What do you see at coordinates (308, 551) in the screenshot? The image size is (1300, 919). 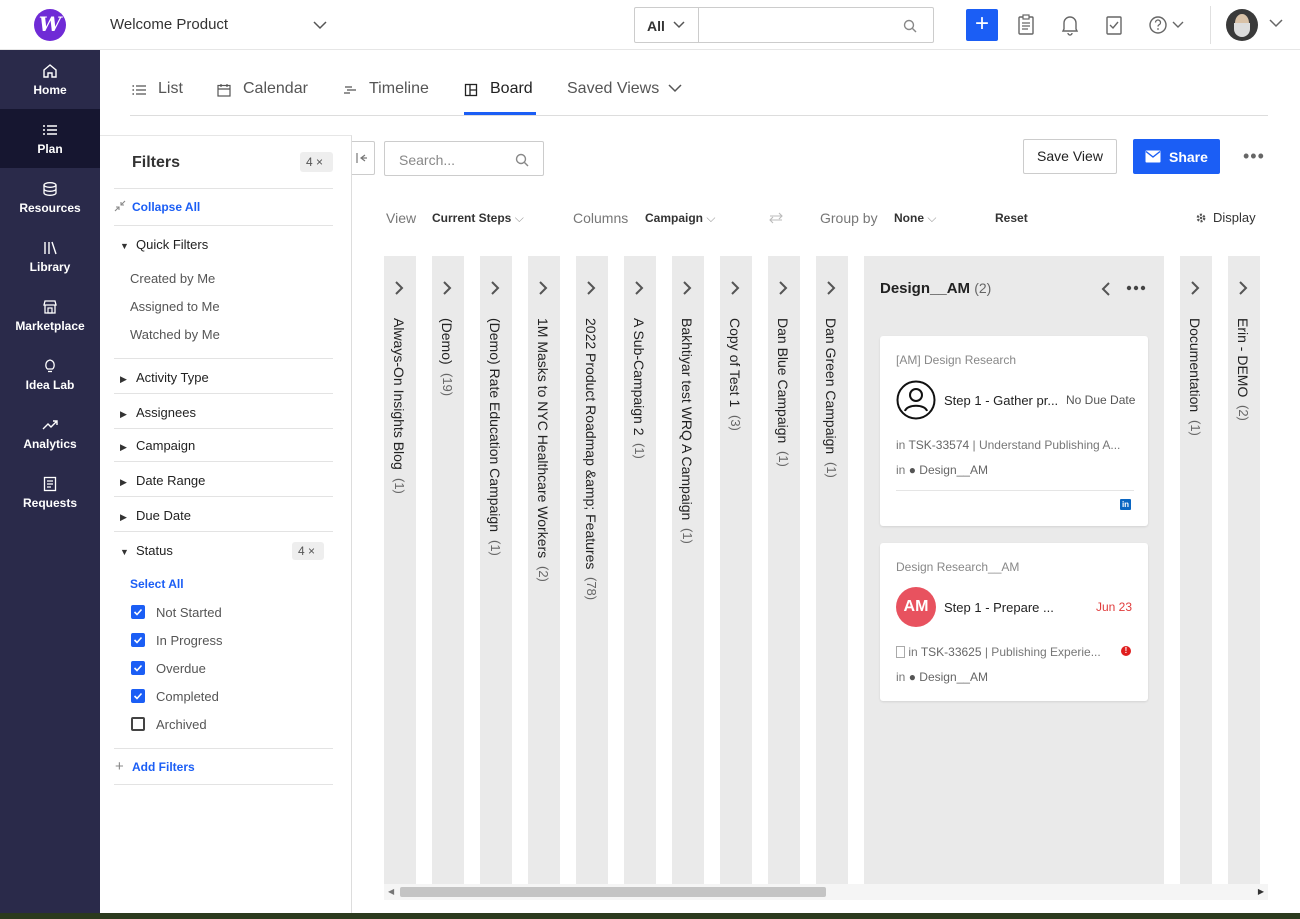 I see `status-count-badge: 4 ×` at bounding box center [308, 551].